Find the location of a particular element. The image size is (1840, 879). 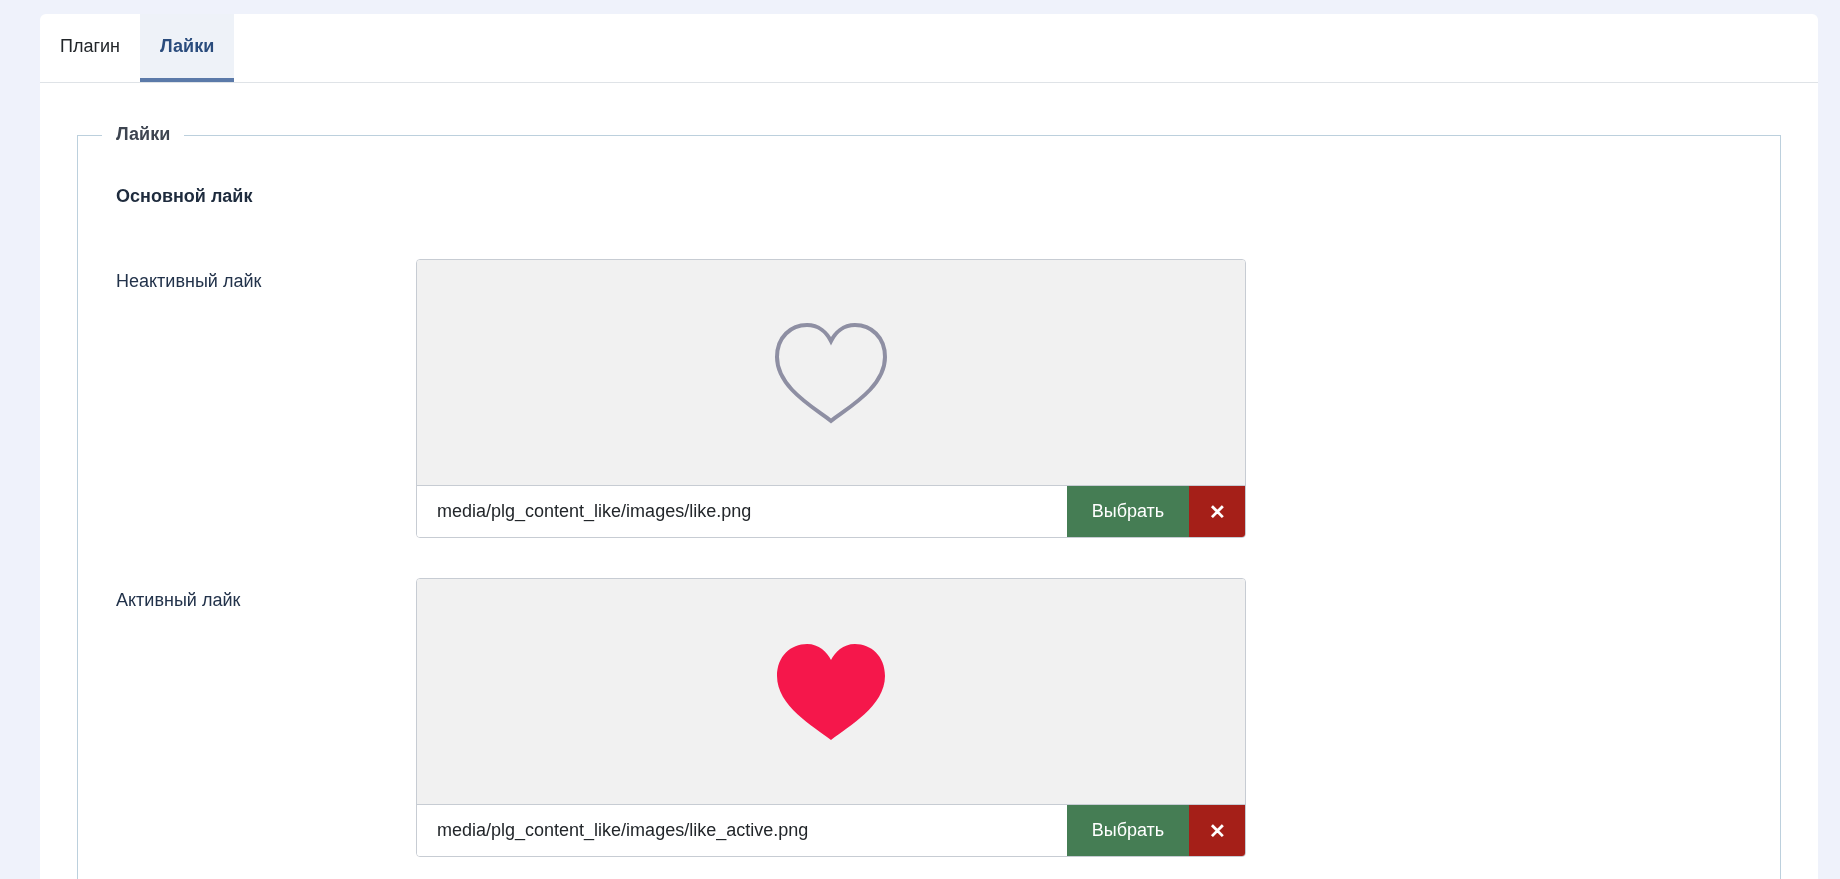

section-heading: Основной лайк is located at coordinates (185, 196).